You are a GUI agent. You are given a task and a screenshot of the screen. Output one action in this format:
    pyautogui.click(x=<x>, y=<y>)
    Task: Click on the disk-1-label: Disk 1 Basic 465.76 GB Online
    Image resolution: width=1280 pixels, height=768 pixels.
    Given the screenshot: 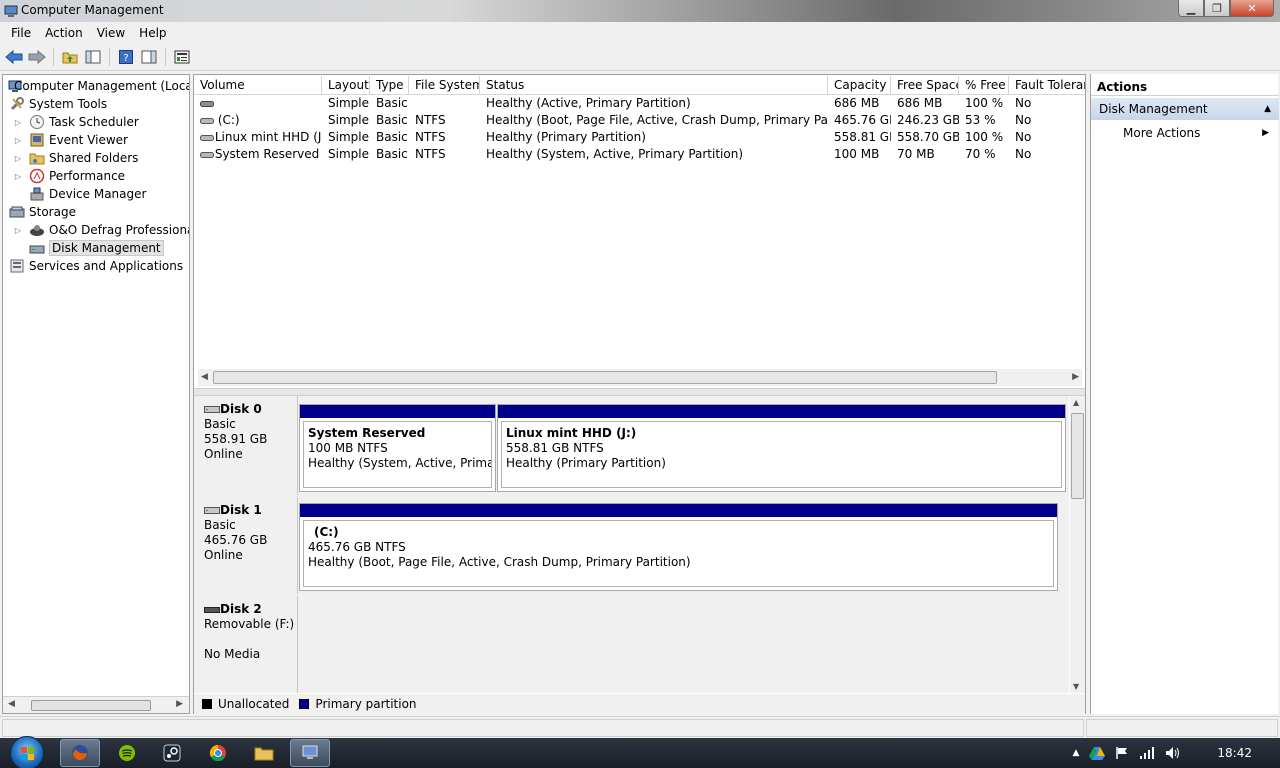 What is the action you would take?
    pyautogui.click(x=246, y=545)
    